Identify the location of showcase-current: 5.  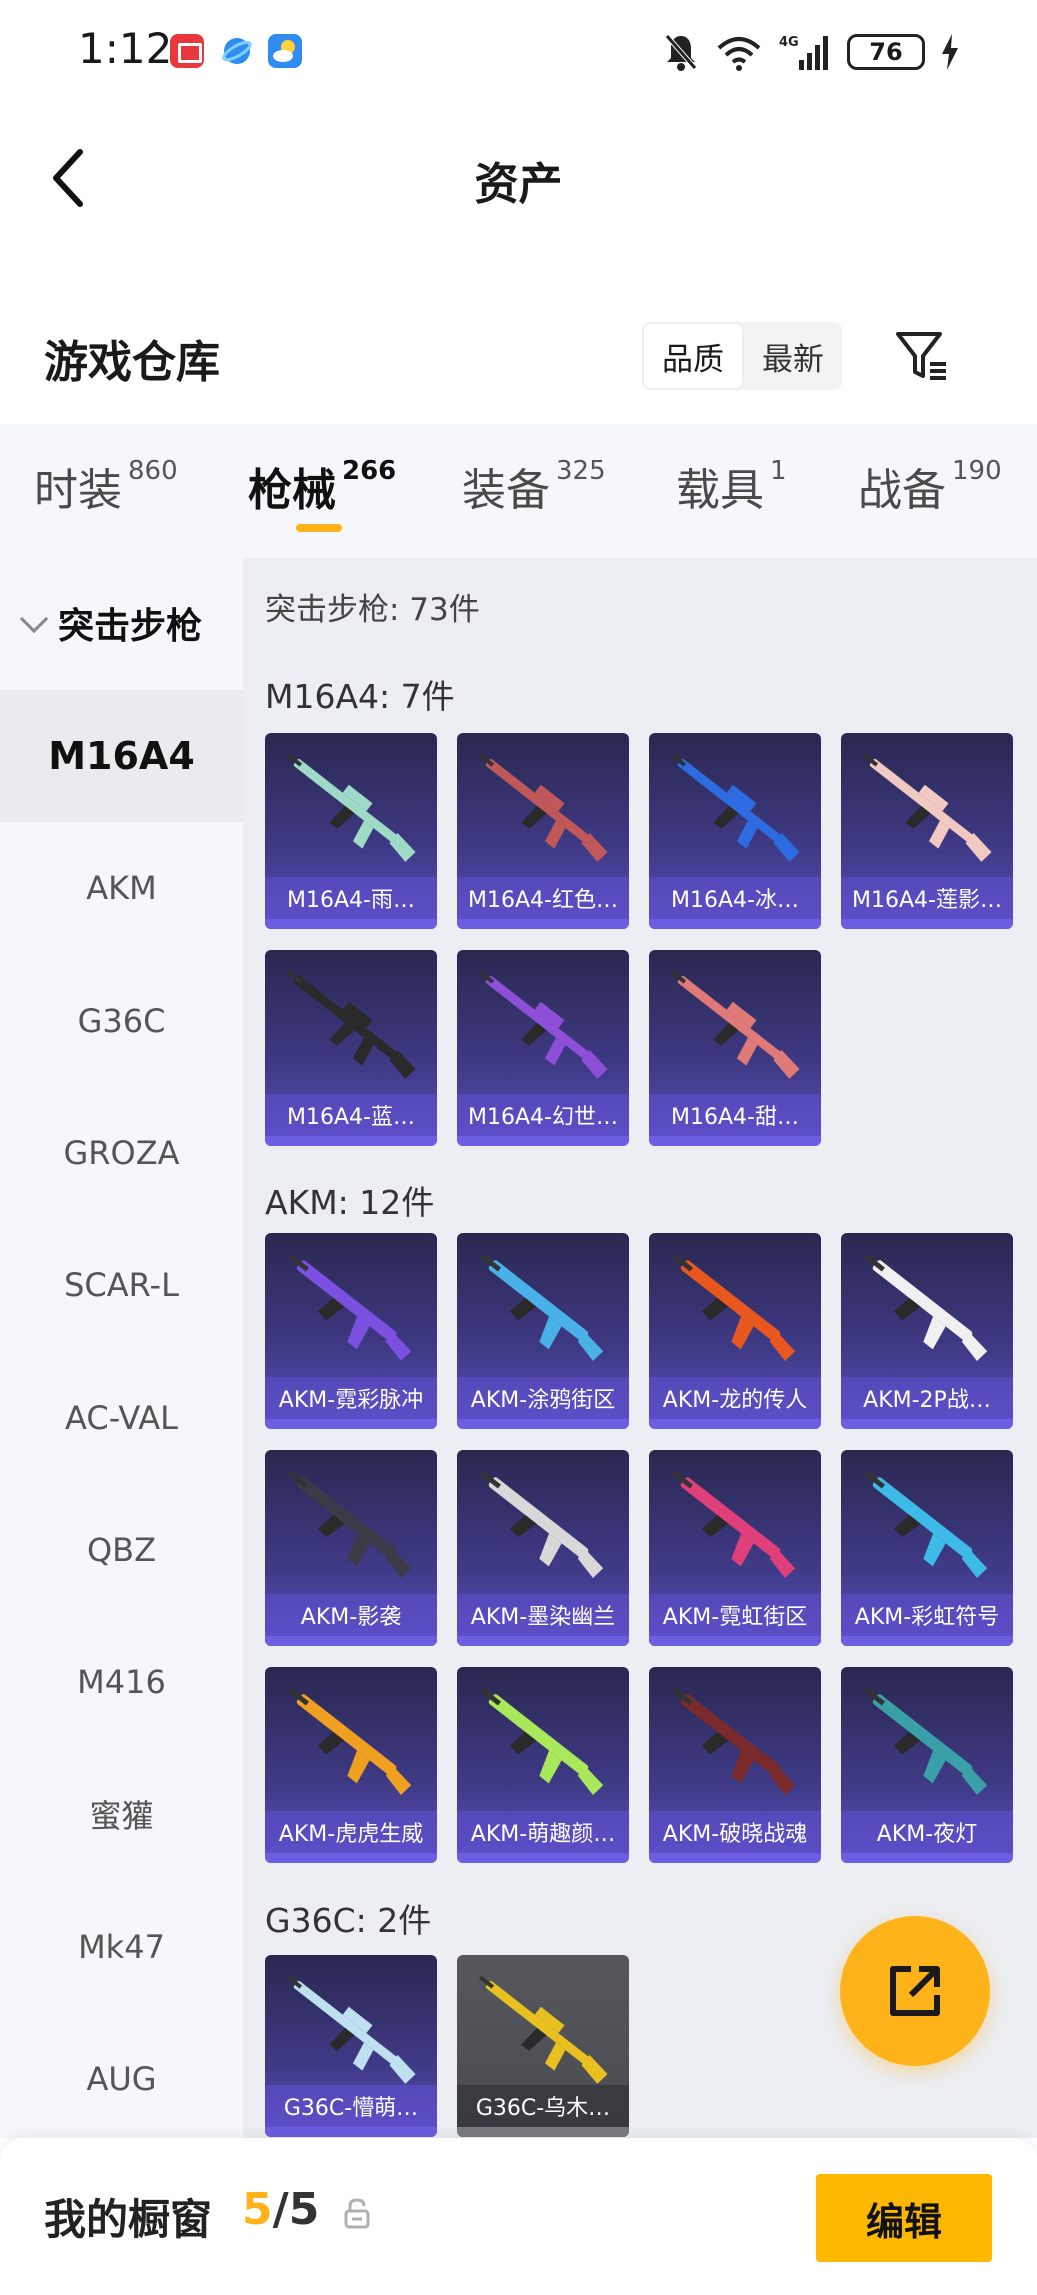
(257, 2209).